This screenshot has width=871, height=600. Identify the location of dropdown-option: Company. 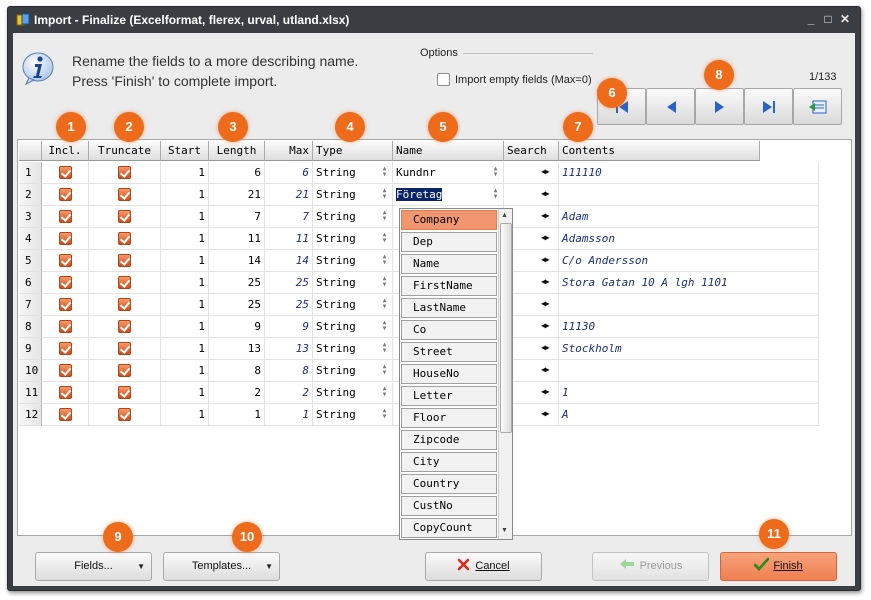
(449, 220).